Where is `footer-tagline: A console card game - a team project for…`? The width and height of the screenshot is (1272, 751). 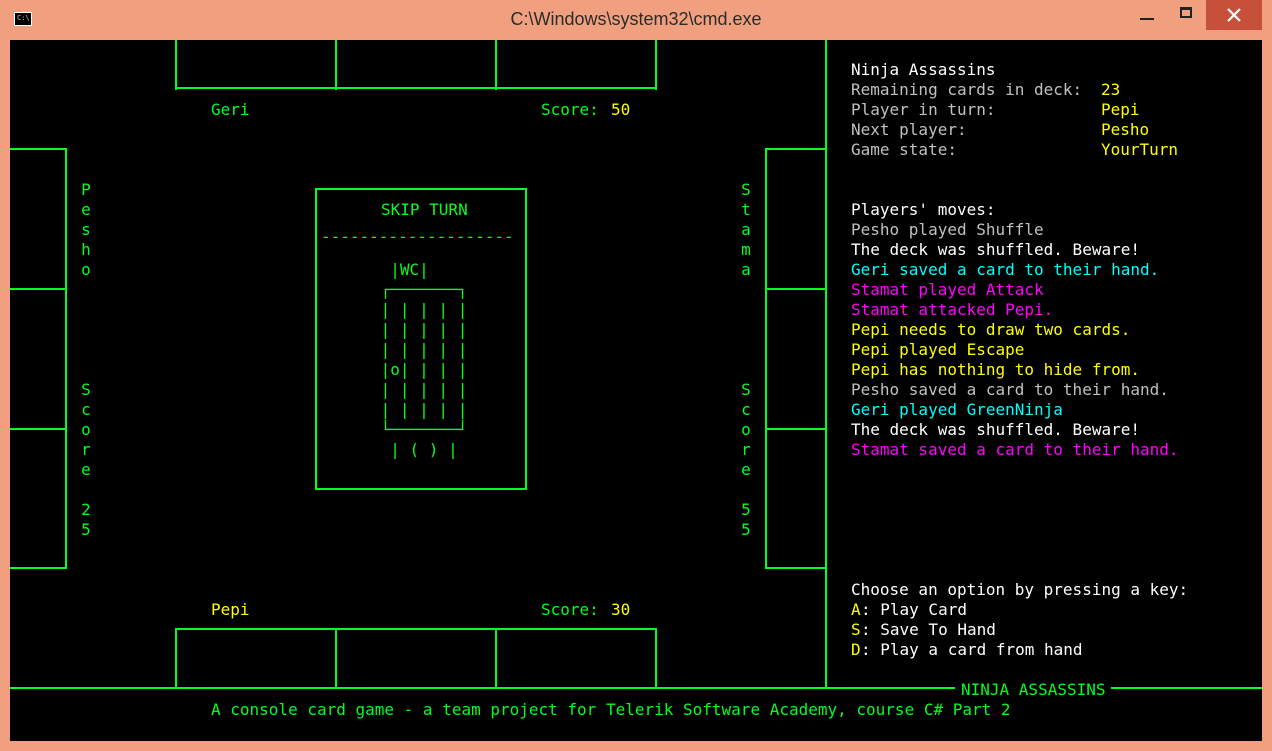
footer-tagline: A console card game - a team project for… is located at coordinates (611, 709).